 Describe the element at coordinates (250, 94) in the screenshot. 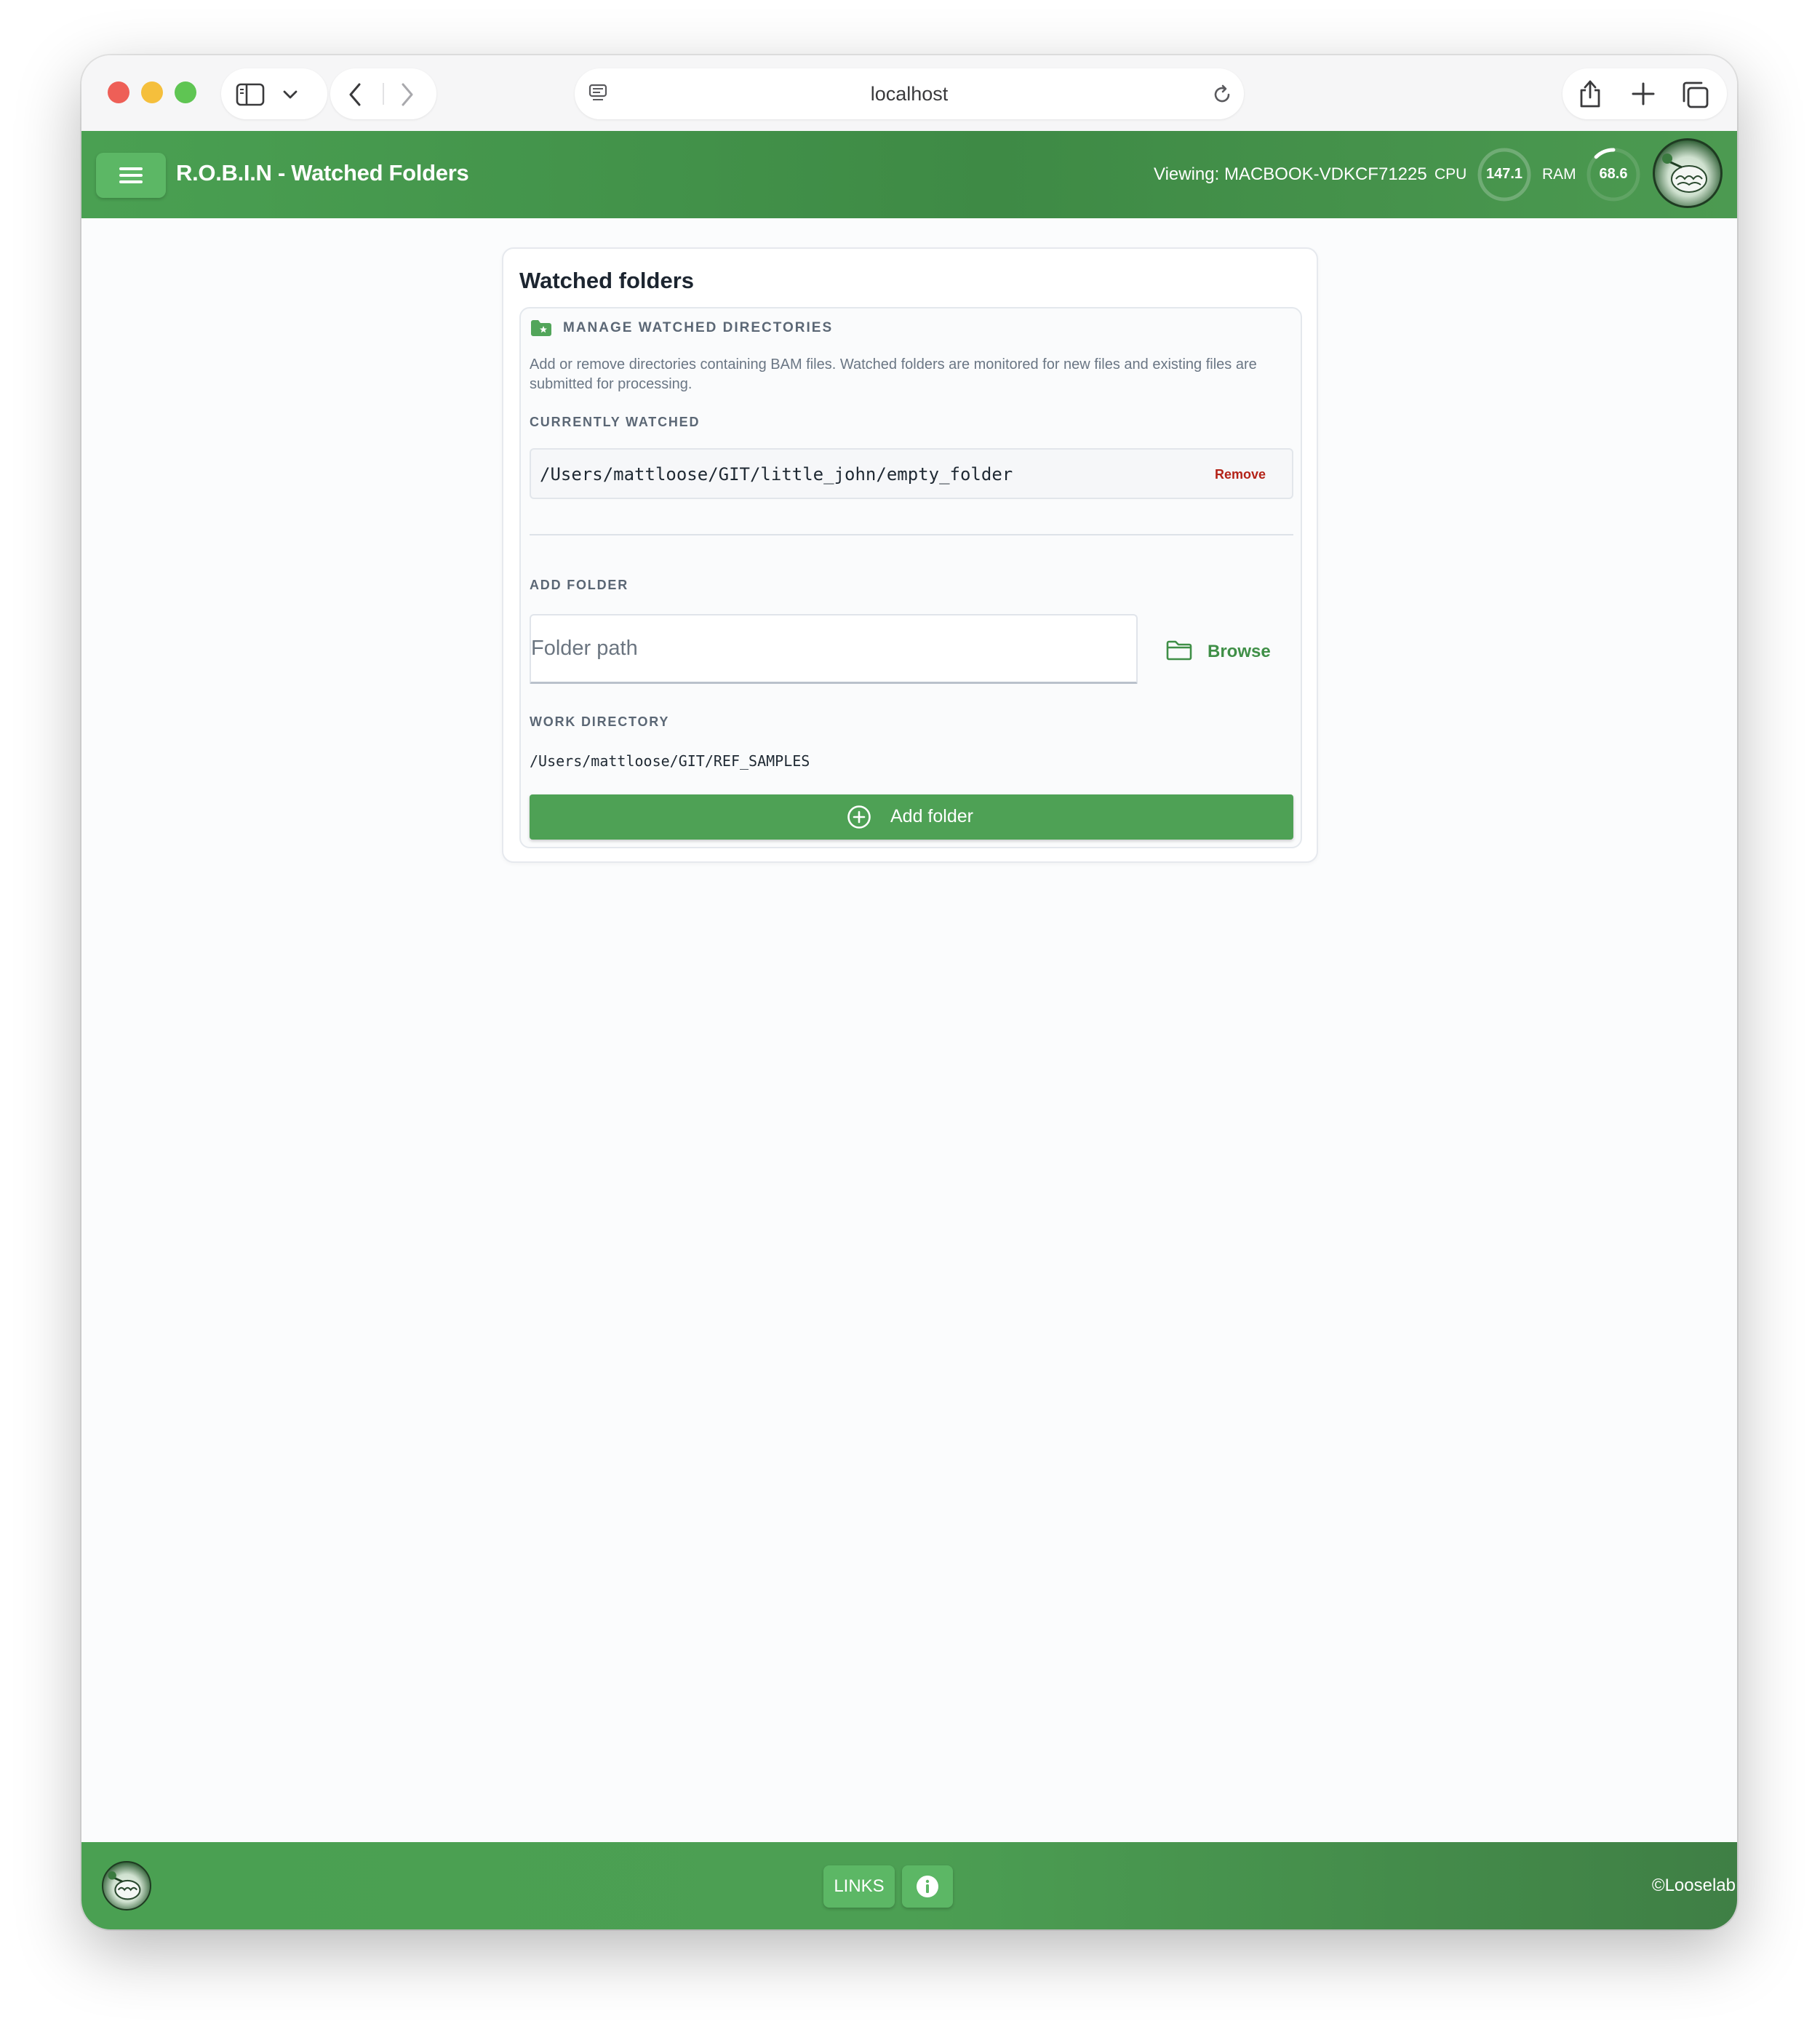

I see `sidebar-icon` at that location.